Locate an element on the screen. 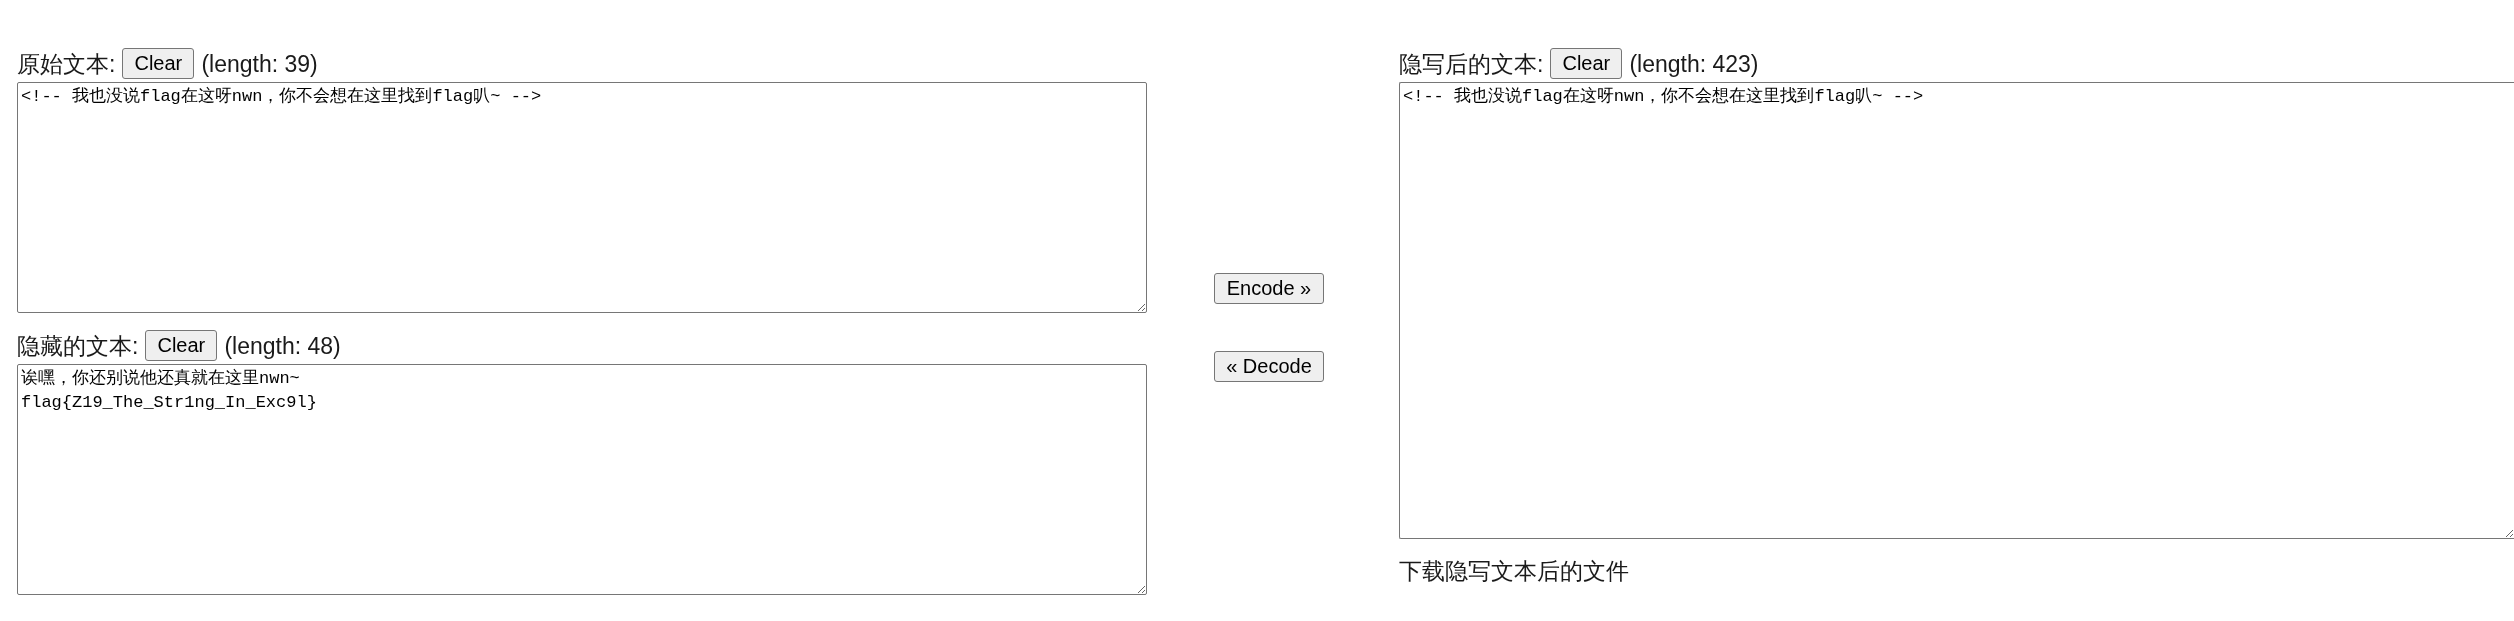 The image size is (2514, 621). action-button: Encode » is located at coordinates (1269, 288).